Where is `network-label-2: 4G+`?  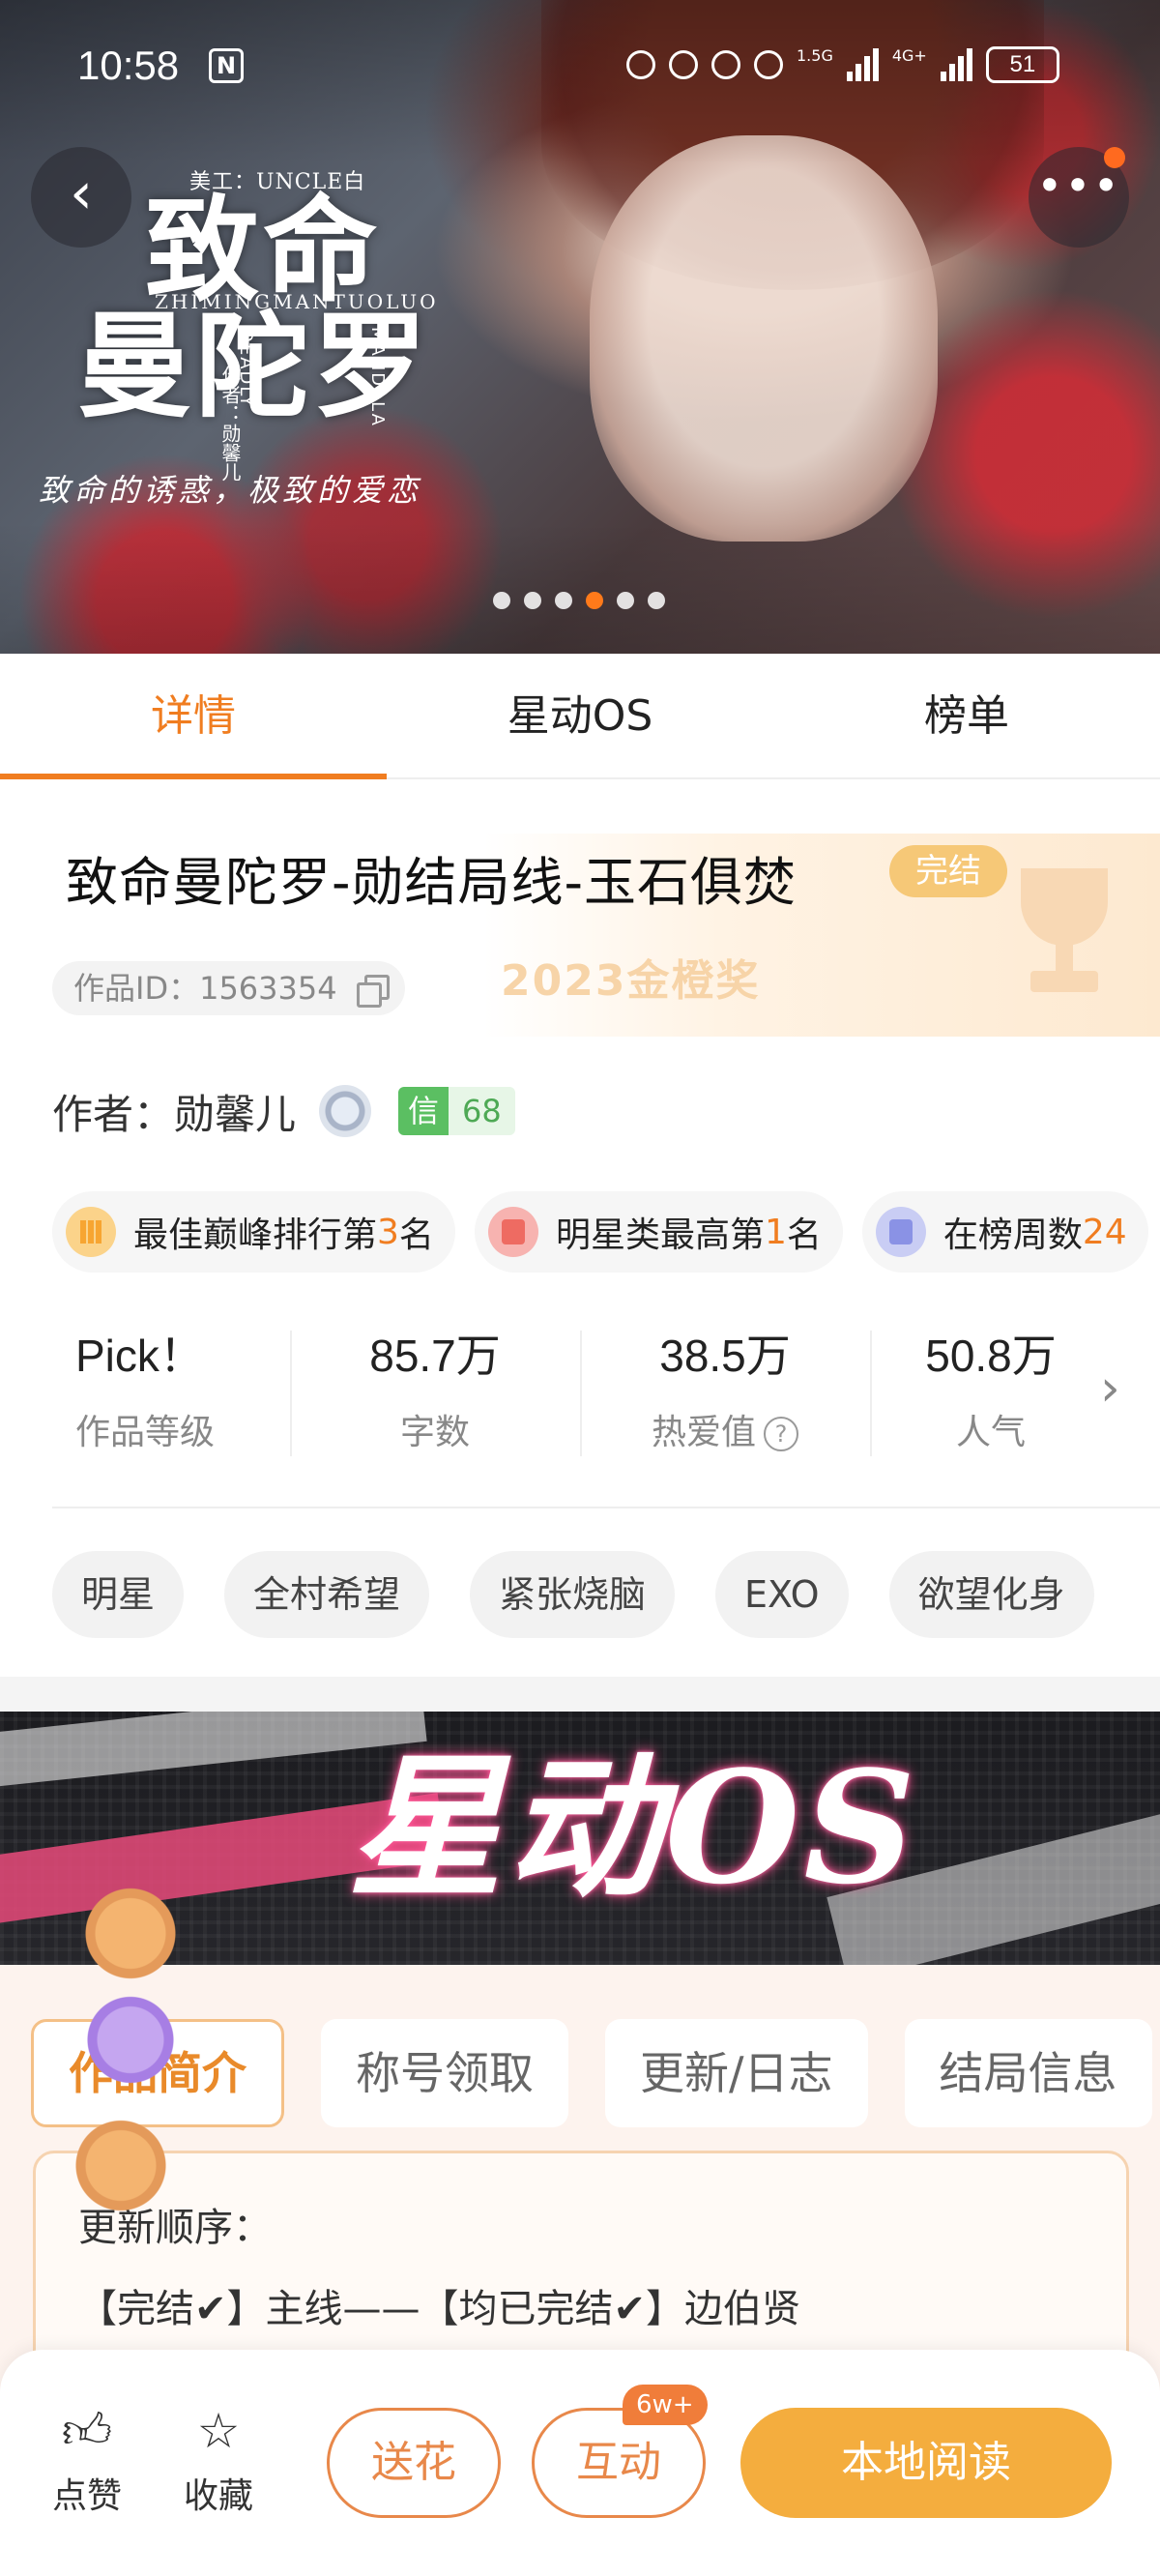 network-label-2: 4G+ is located at coordinates (909, 55).